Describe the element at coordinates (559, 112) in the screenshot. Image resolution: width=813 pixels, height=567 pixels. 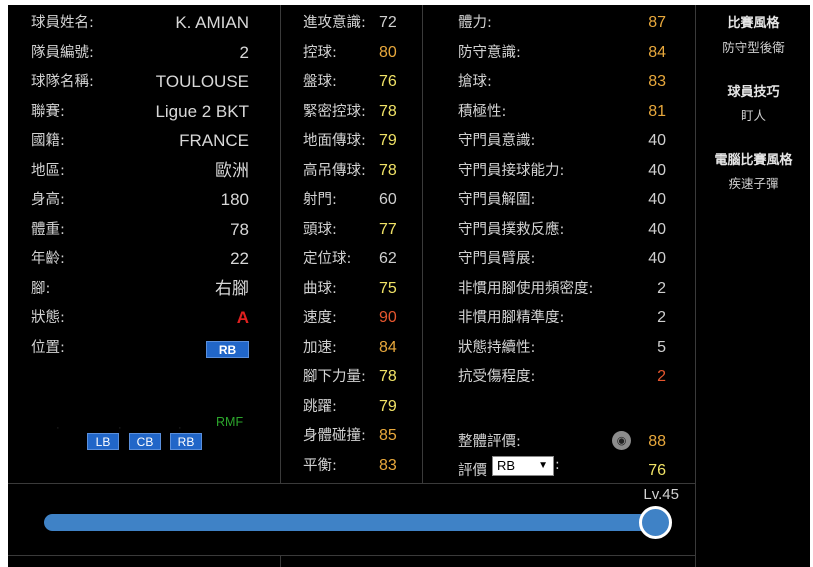
I see `defense-stat-row: 積極性: 81` at that location.